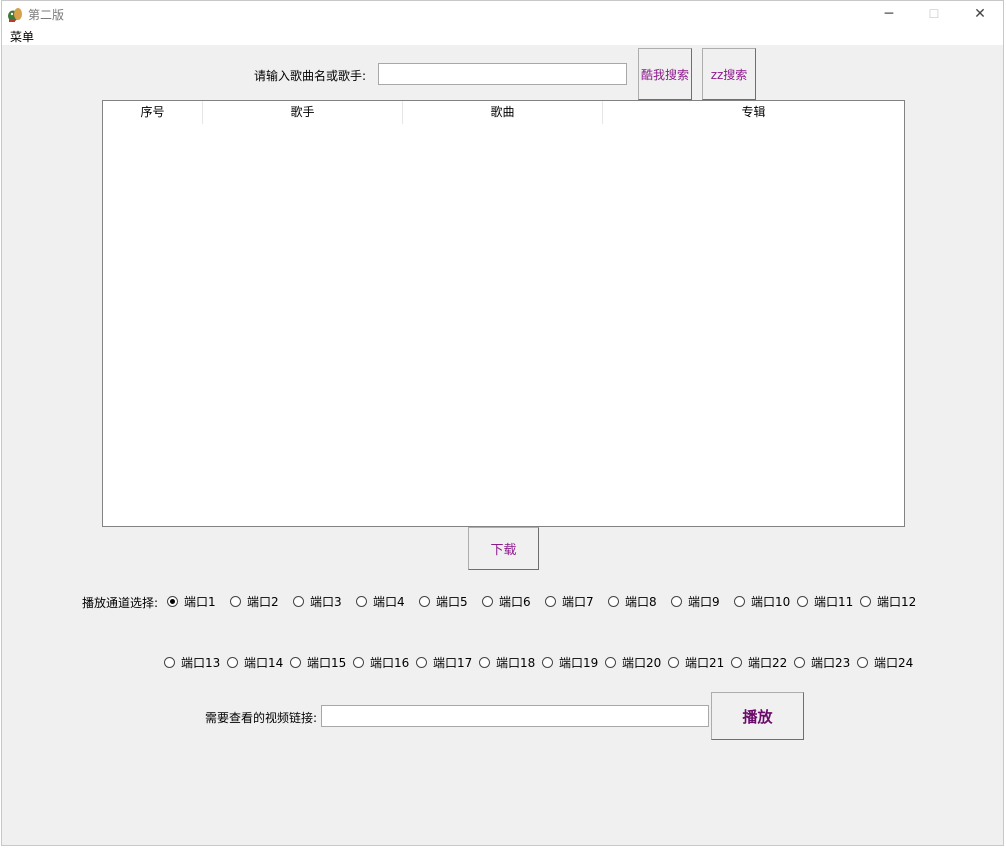 Image resolution: width=1006 pixels, height=849 pixels. I want to click on channel-radio-9: 端口9, so click(695, 601).